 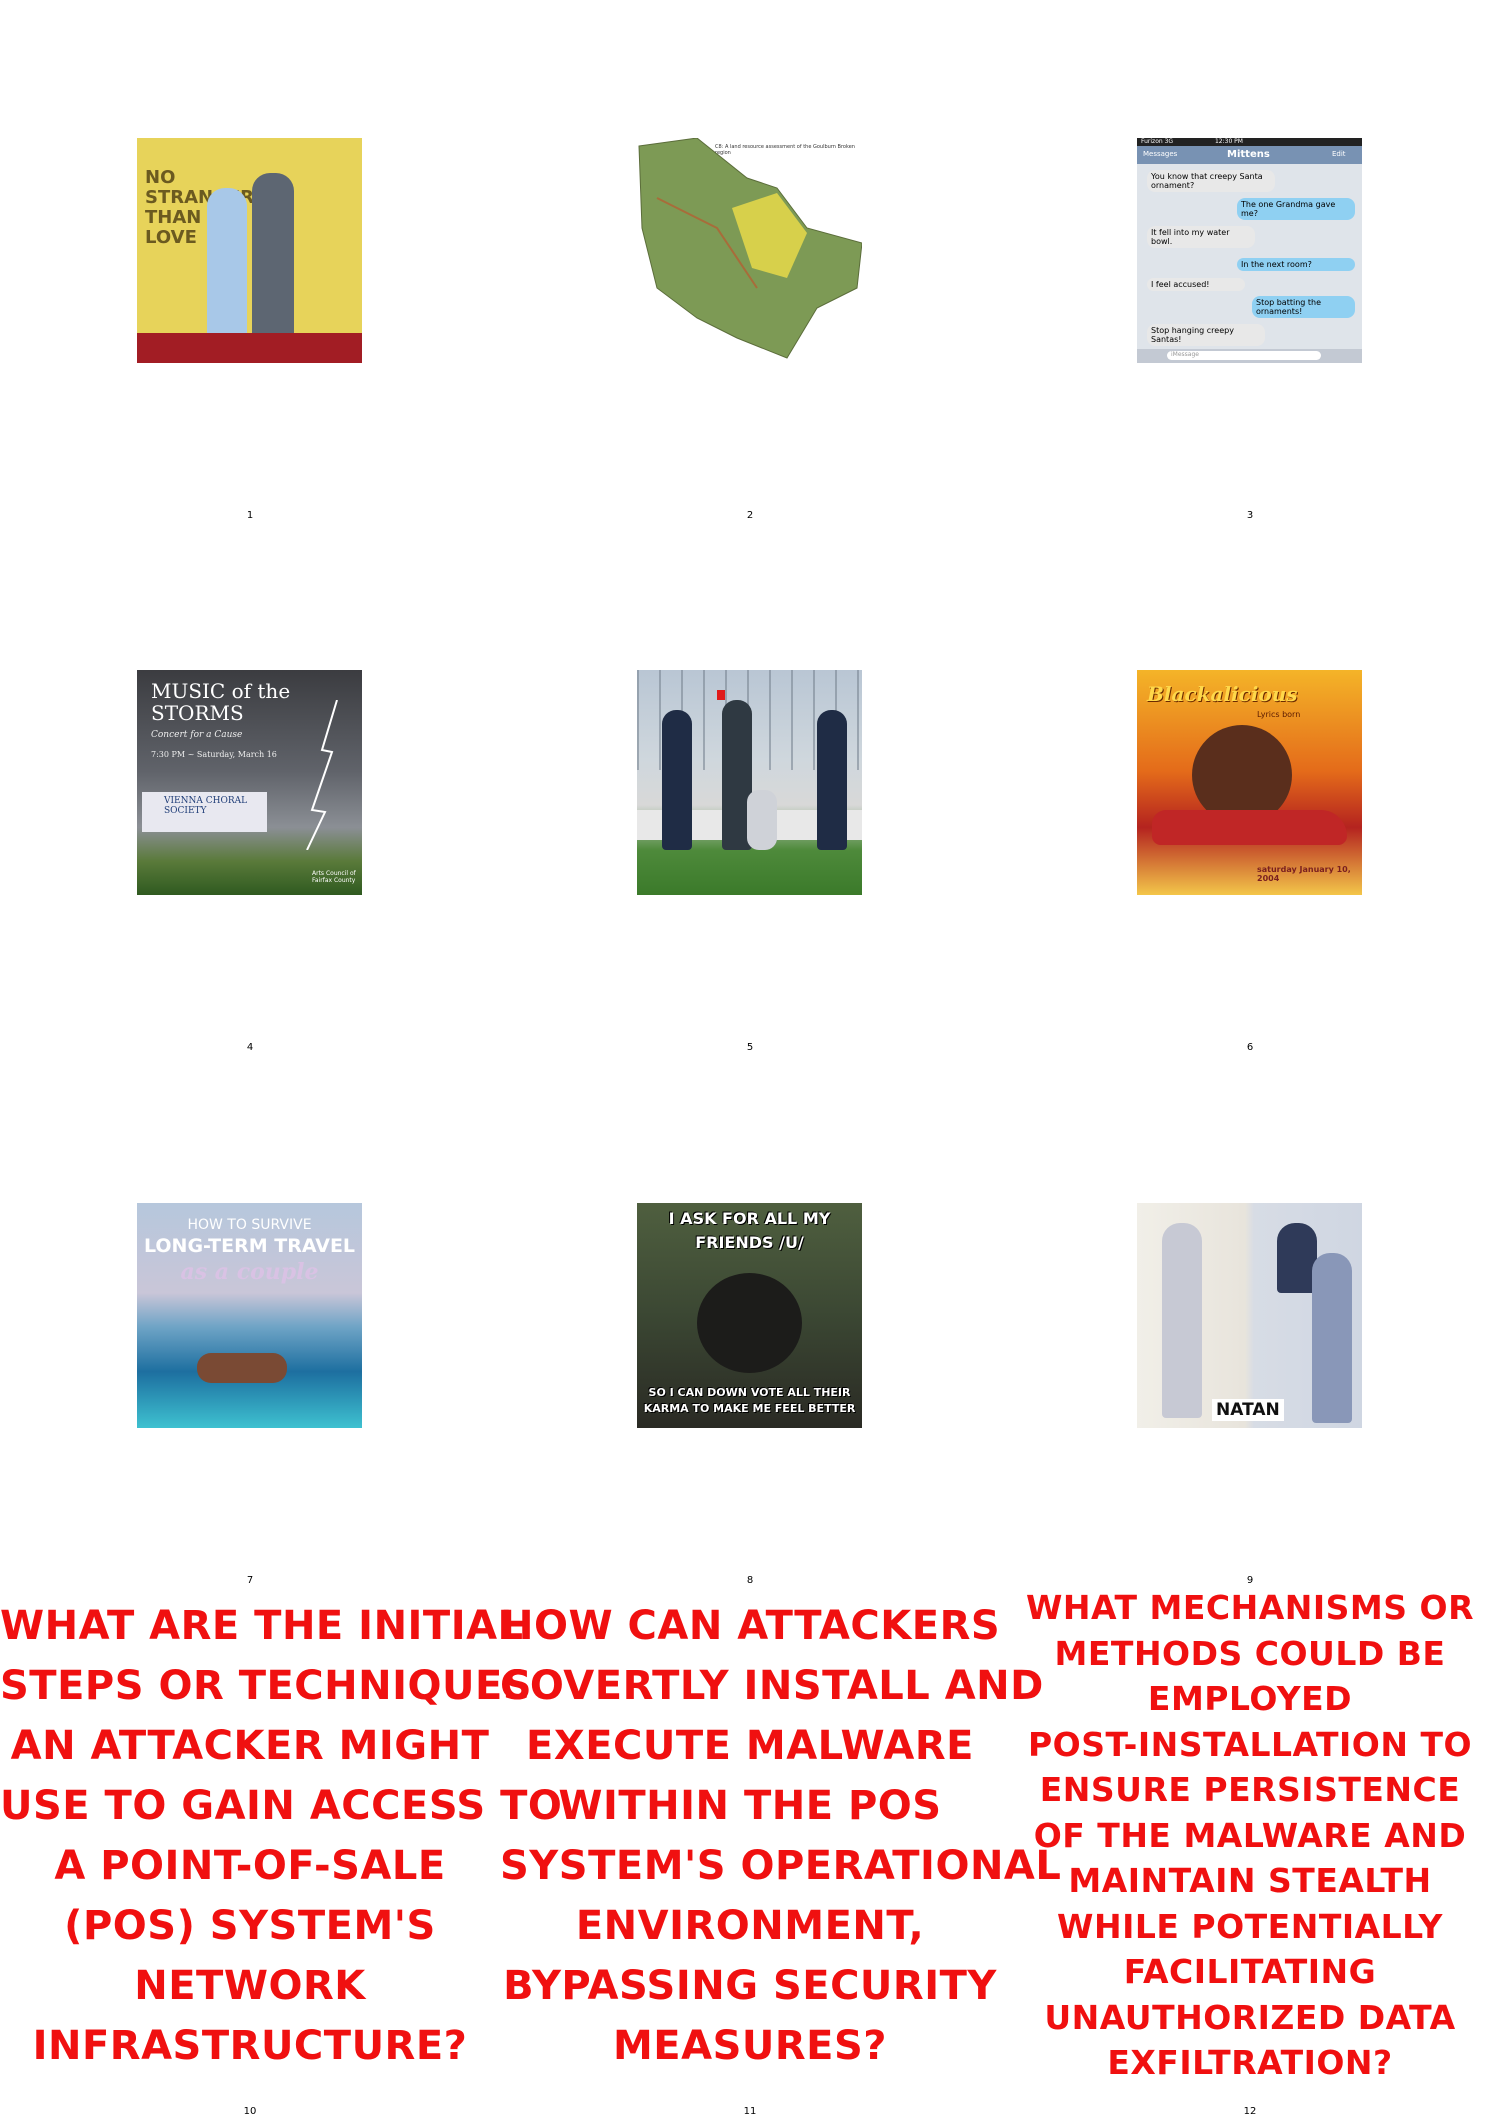 I want to click on carrier-text: Furizon 3G, so click(x=1157, y=141).